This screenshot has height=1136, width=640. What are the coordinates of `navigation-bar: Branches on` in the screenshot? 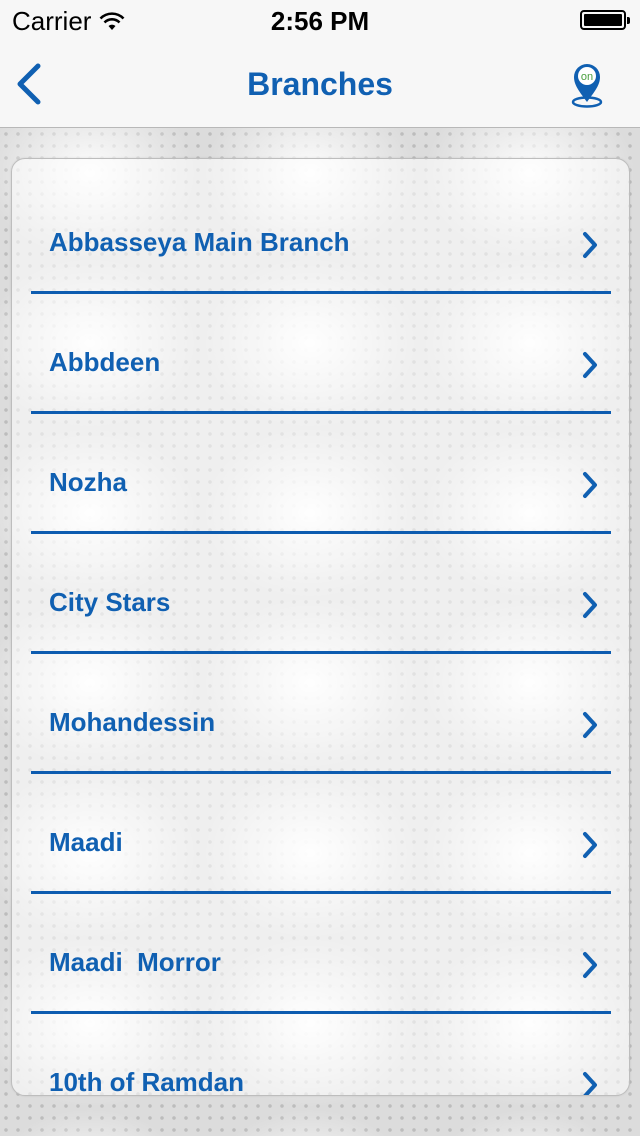 It's located at (320, 84).